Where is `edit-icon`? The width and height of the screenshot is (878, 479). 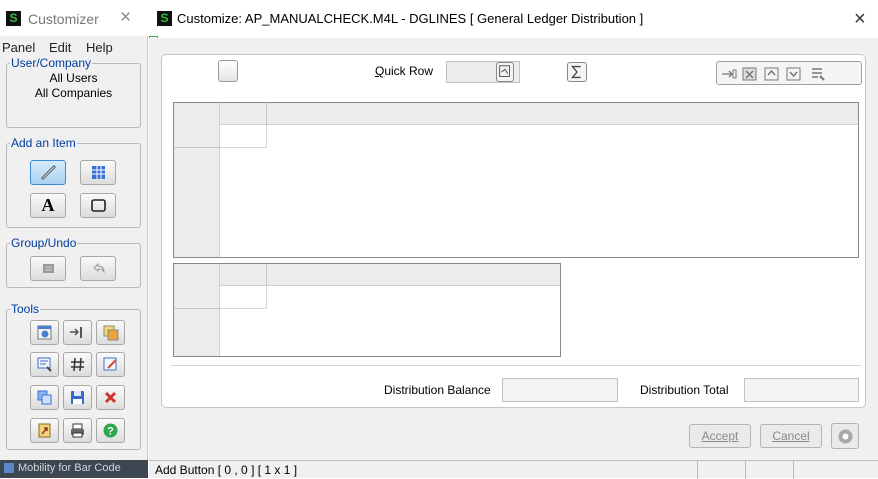
edit-icon is located at coordinates (110, 364).